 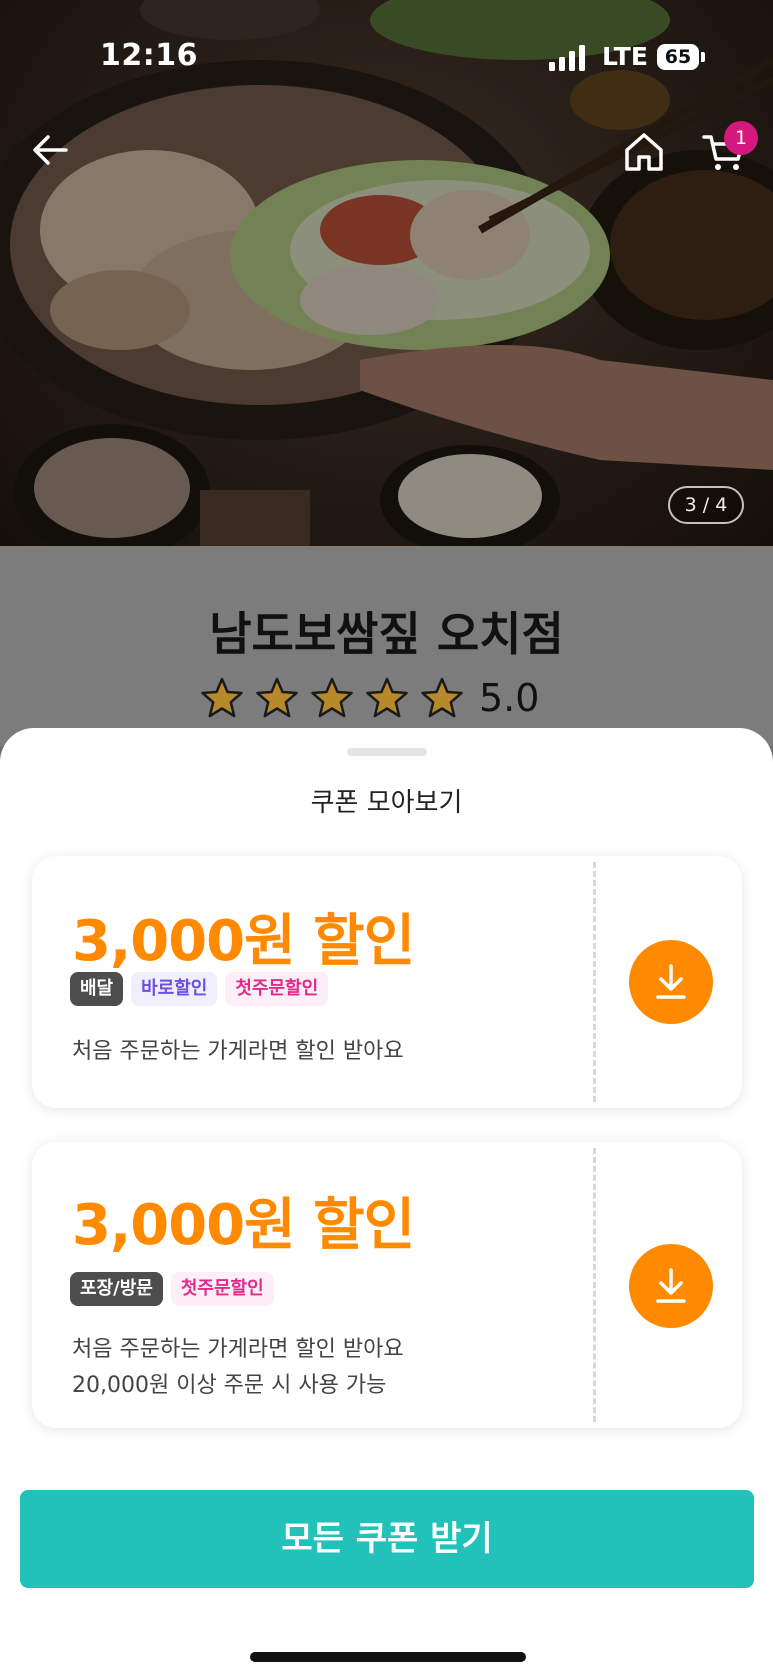 What do you see at coordinates (229, 1385) in the screenshot?
I see `coupon-desc-line: 20,000원 이상 주문 시 사용 가능` at bounding box center [229, 1385].